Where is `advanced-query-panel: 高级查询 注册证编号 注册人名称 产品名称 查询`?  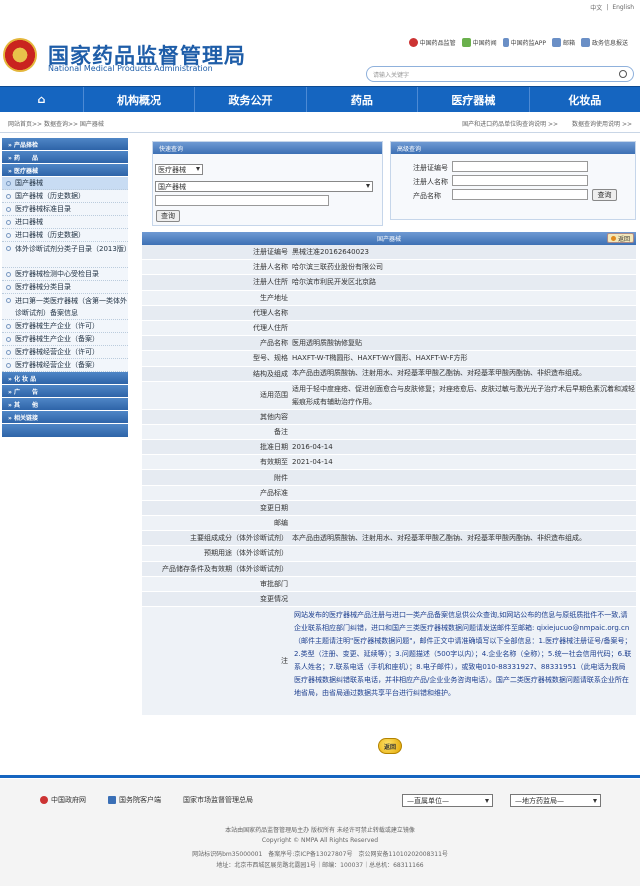
advanced-query-panel: 高级查询 注册证编号 注册人名称 产品名称 查询 is located at coordinates (513, 180).